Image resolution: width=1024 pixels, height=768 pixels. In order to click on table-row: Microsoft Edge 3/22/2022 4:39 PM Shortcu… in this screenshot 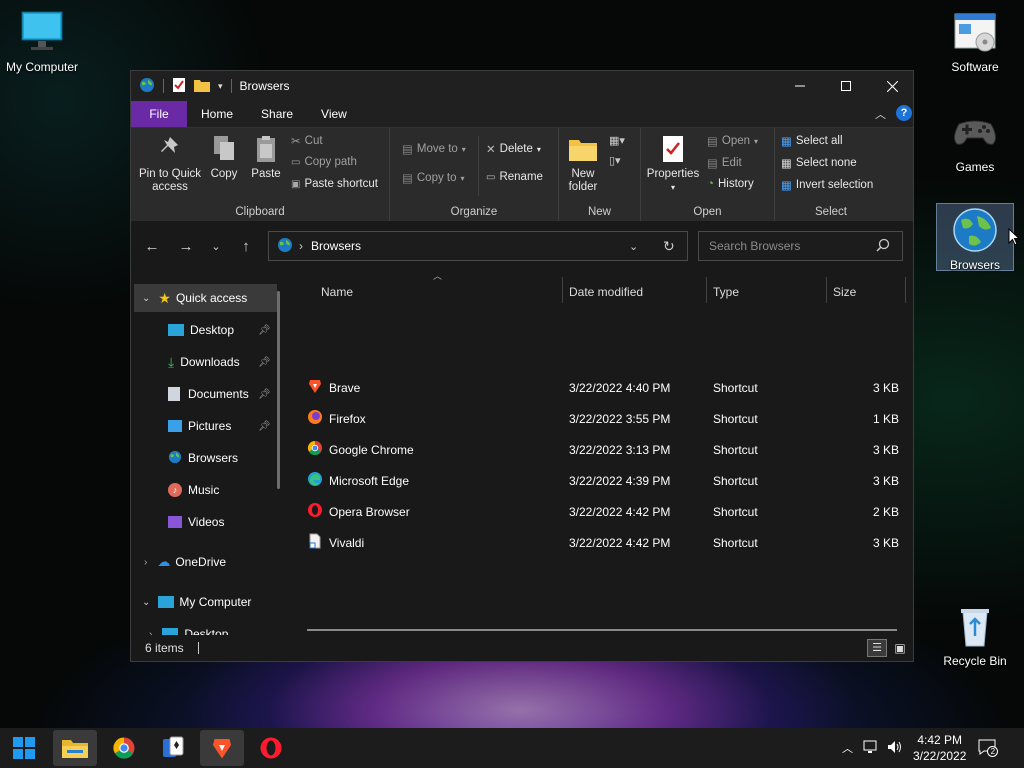, I will do `click(605, 480)`.